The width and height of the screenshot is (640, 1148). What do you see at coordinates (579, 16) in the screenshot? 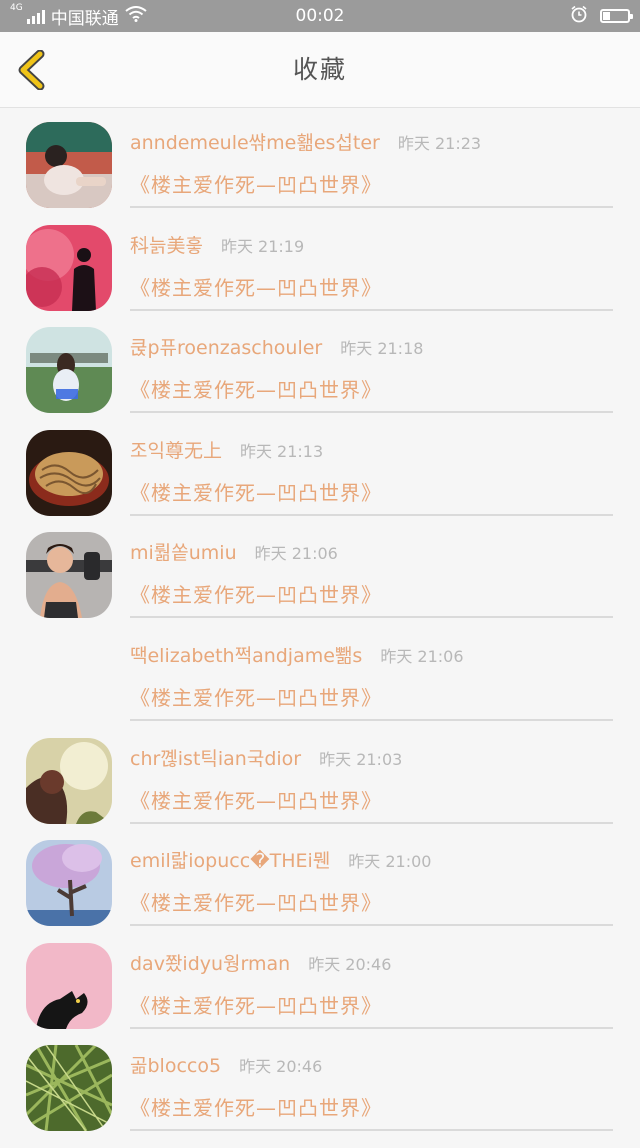
I see `alarm-icon` at bounding box center [579, 16].